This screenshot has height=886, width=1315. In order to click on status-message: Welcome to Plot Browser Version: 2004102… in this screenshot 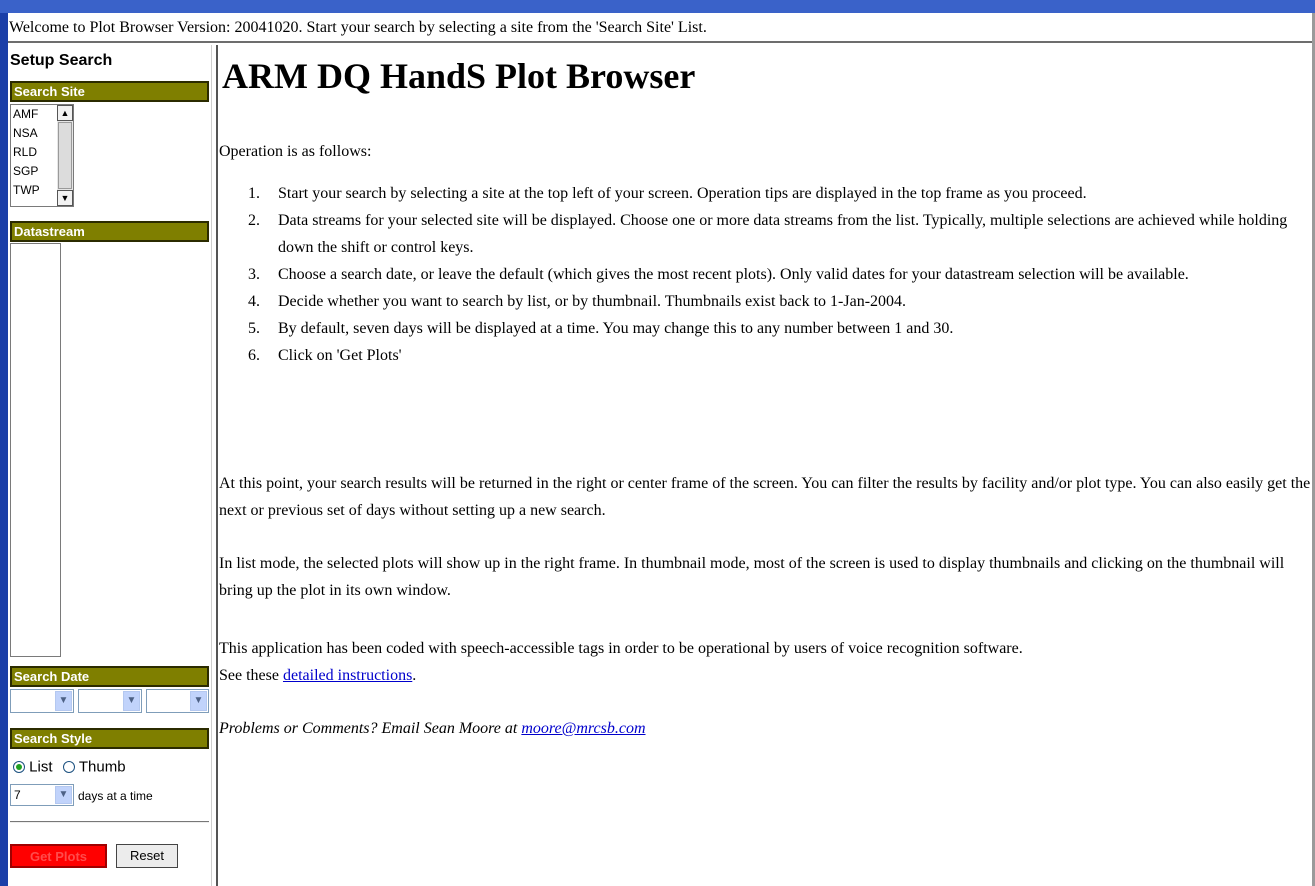, I will do `click(358, 27)`.